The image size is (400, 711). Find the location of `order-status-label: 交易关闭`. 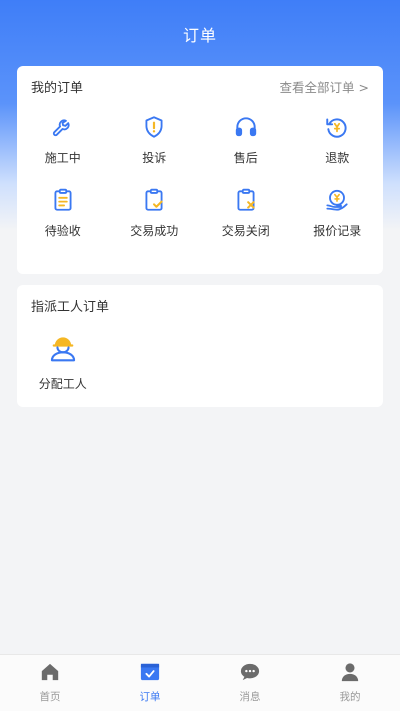

order-status-label: 交易关闭 is located at coordinates (245, 231).